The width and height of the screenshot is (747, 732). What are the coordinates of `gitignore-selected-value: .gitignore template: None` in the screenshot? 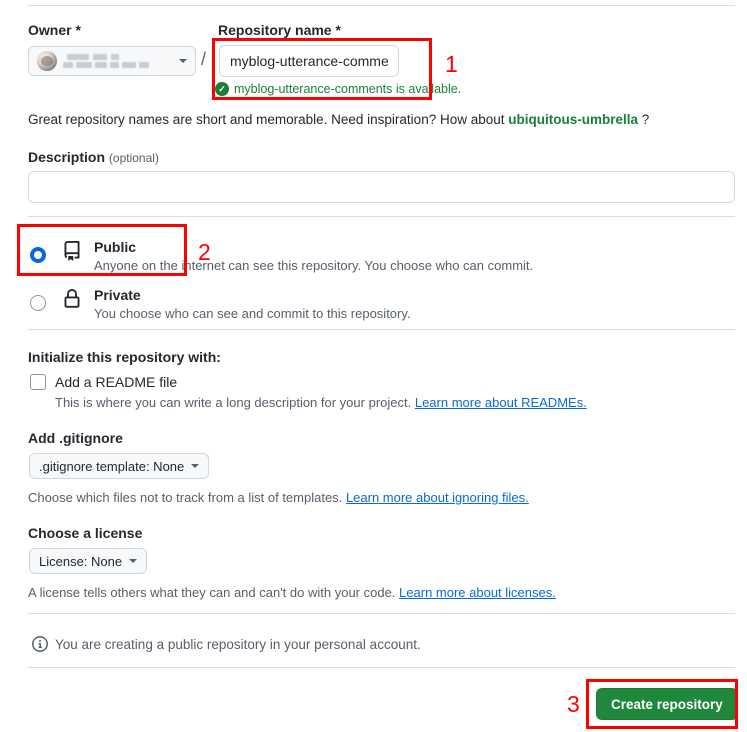 It's located at (112, 466).